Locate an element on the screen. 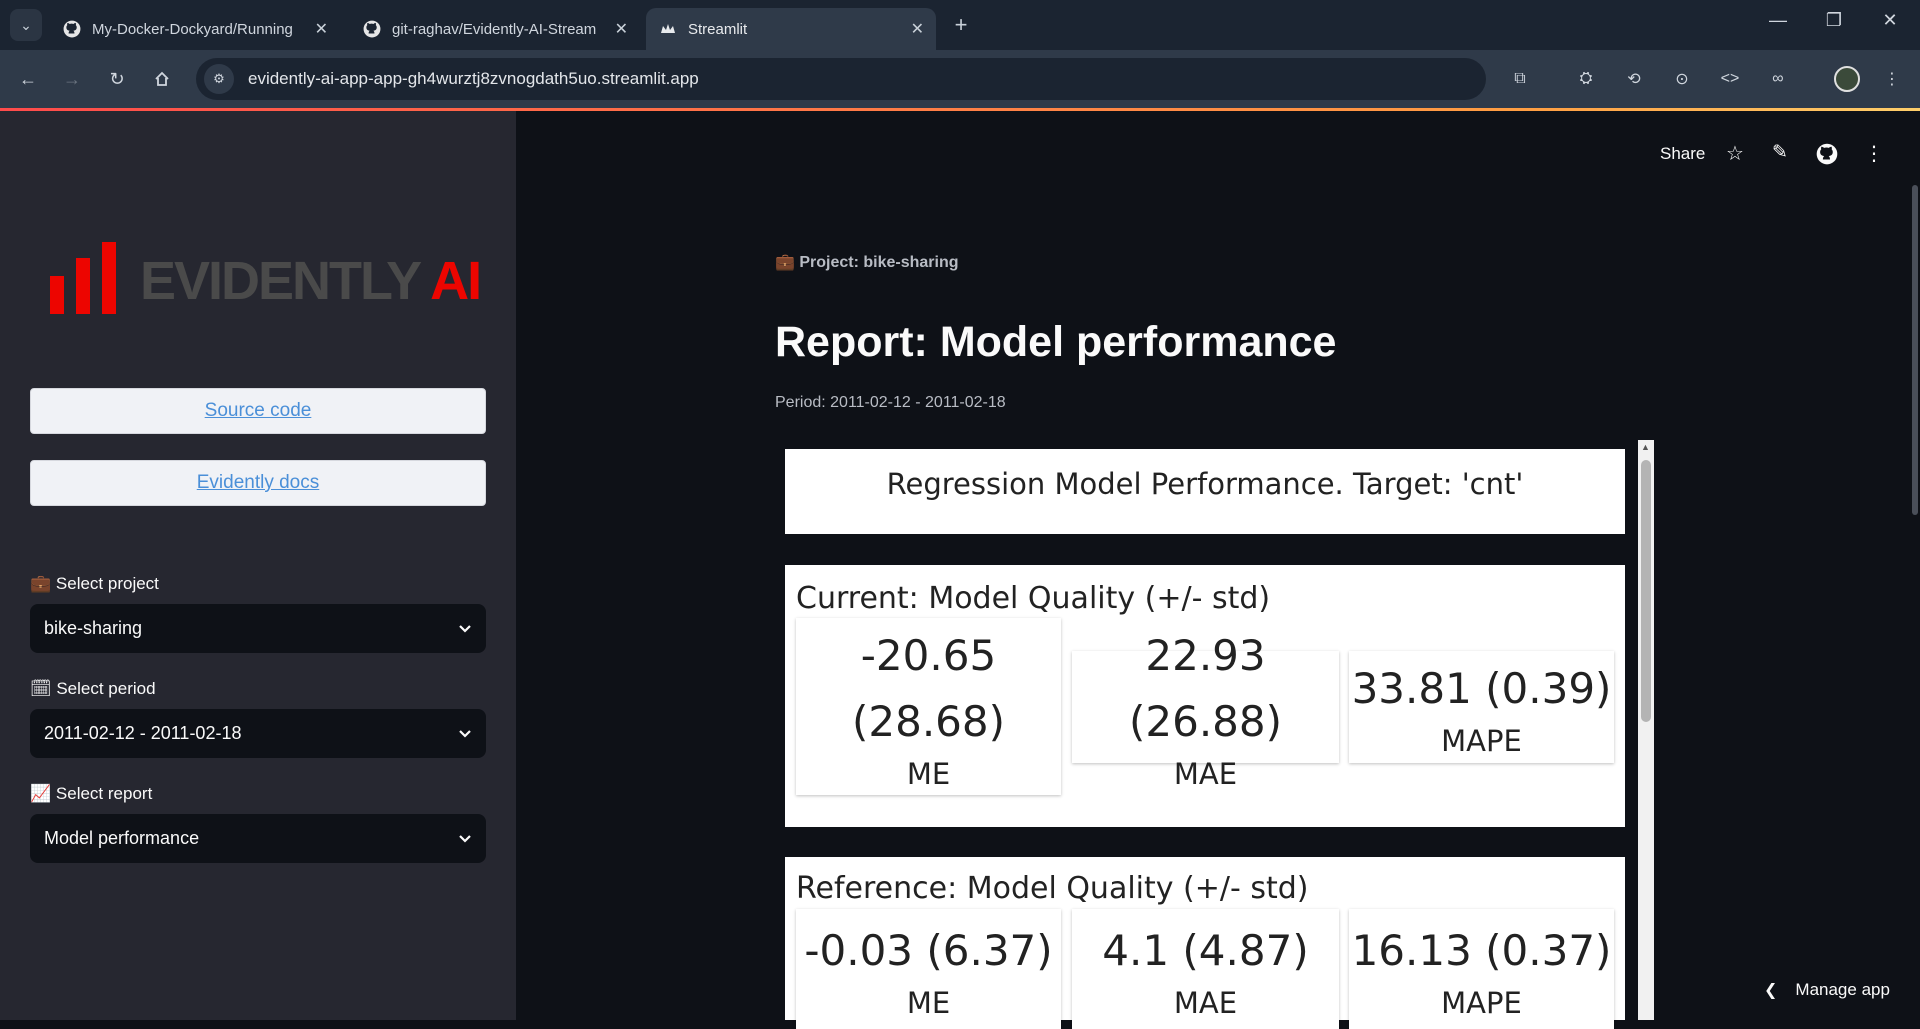 The image size is (1920, 1029). home-icon is located at coordinates (162, 79).